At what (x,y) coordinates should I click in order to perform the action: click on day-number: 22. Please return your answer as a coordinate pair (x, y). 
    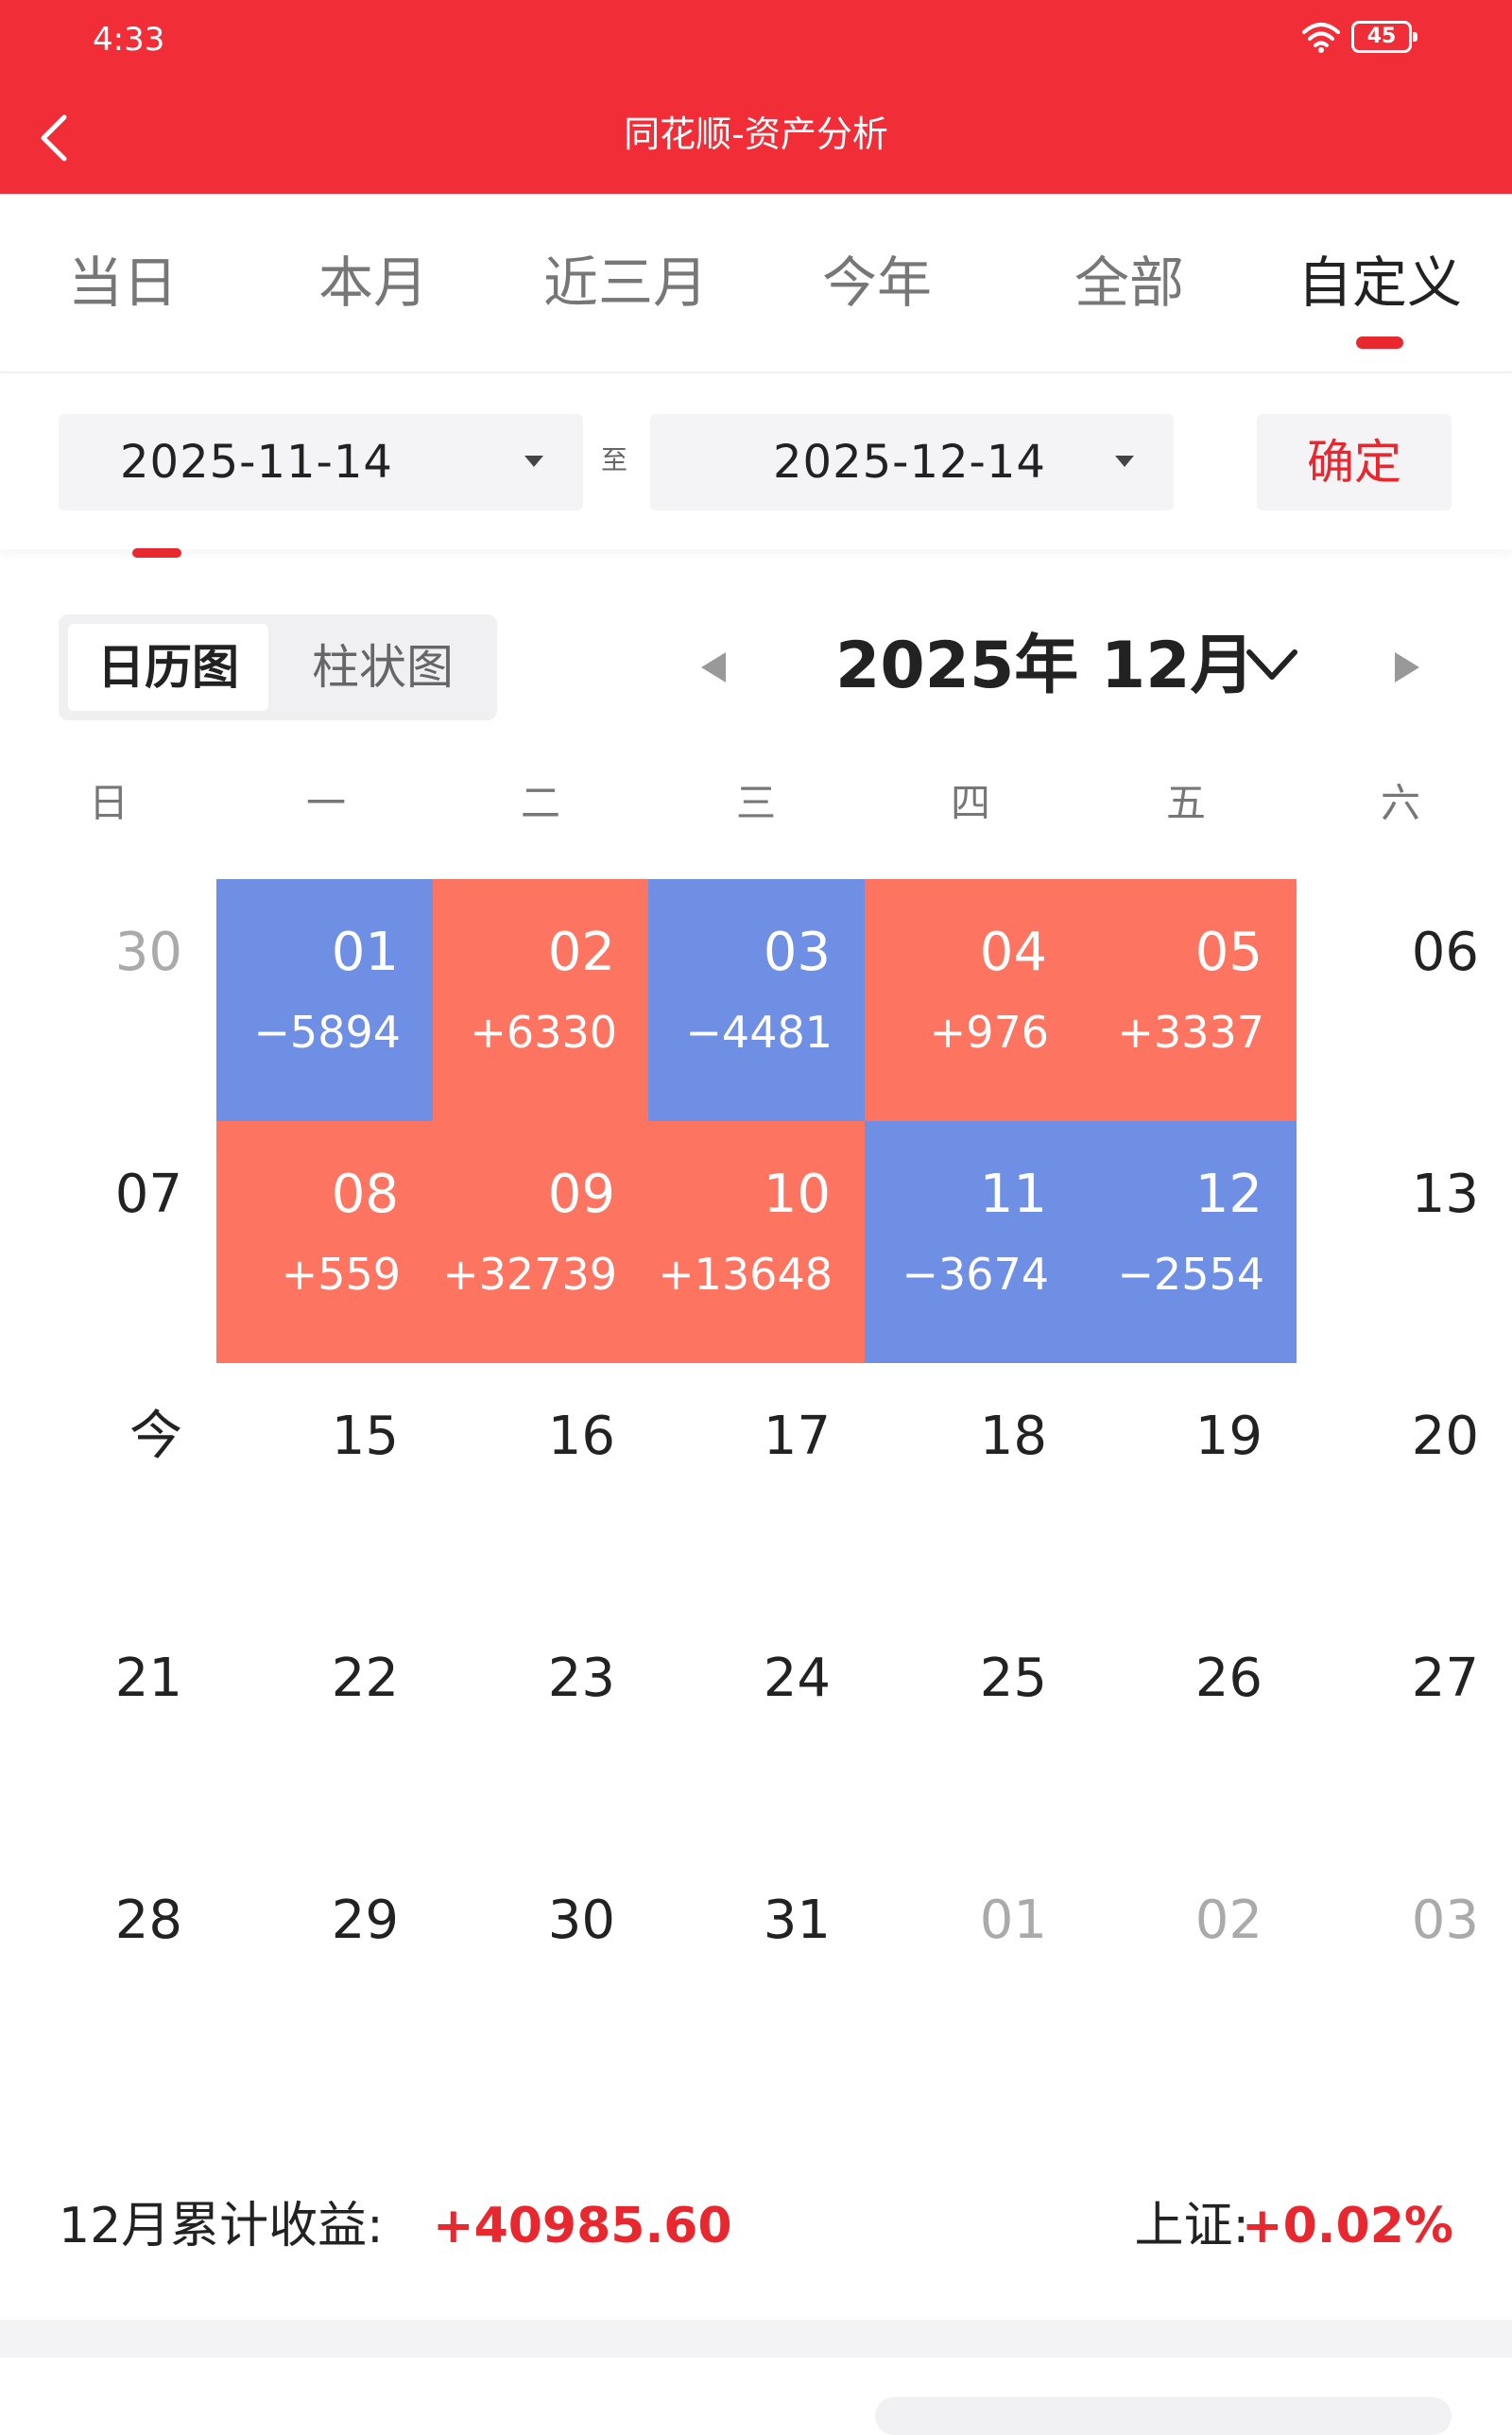
    Looking at the image, I should click on (365, 1678).